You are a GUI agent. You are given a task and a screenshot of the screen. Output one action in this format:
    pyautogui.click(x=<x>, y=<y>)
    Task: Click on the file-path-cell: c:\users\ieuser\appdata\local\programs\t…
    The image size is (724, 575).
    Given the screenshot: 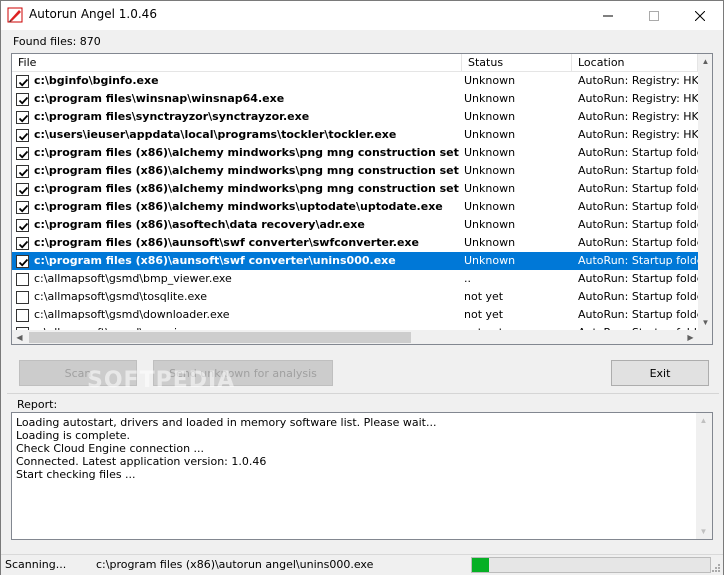 What is the action you would take?
    pyautogui.click(x=215, y=134)
    